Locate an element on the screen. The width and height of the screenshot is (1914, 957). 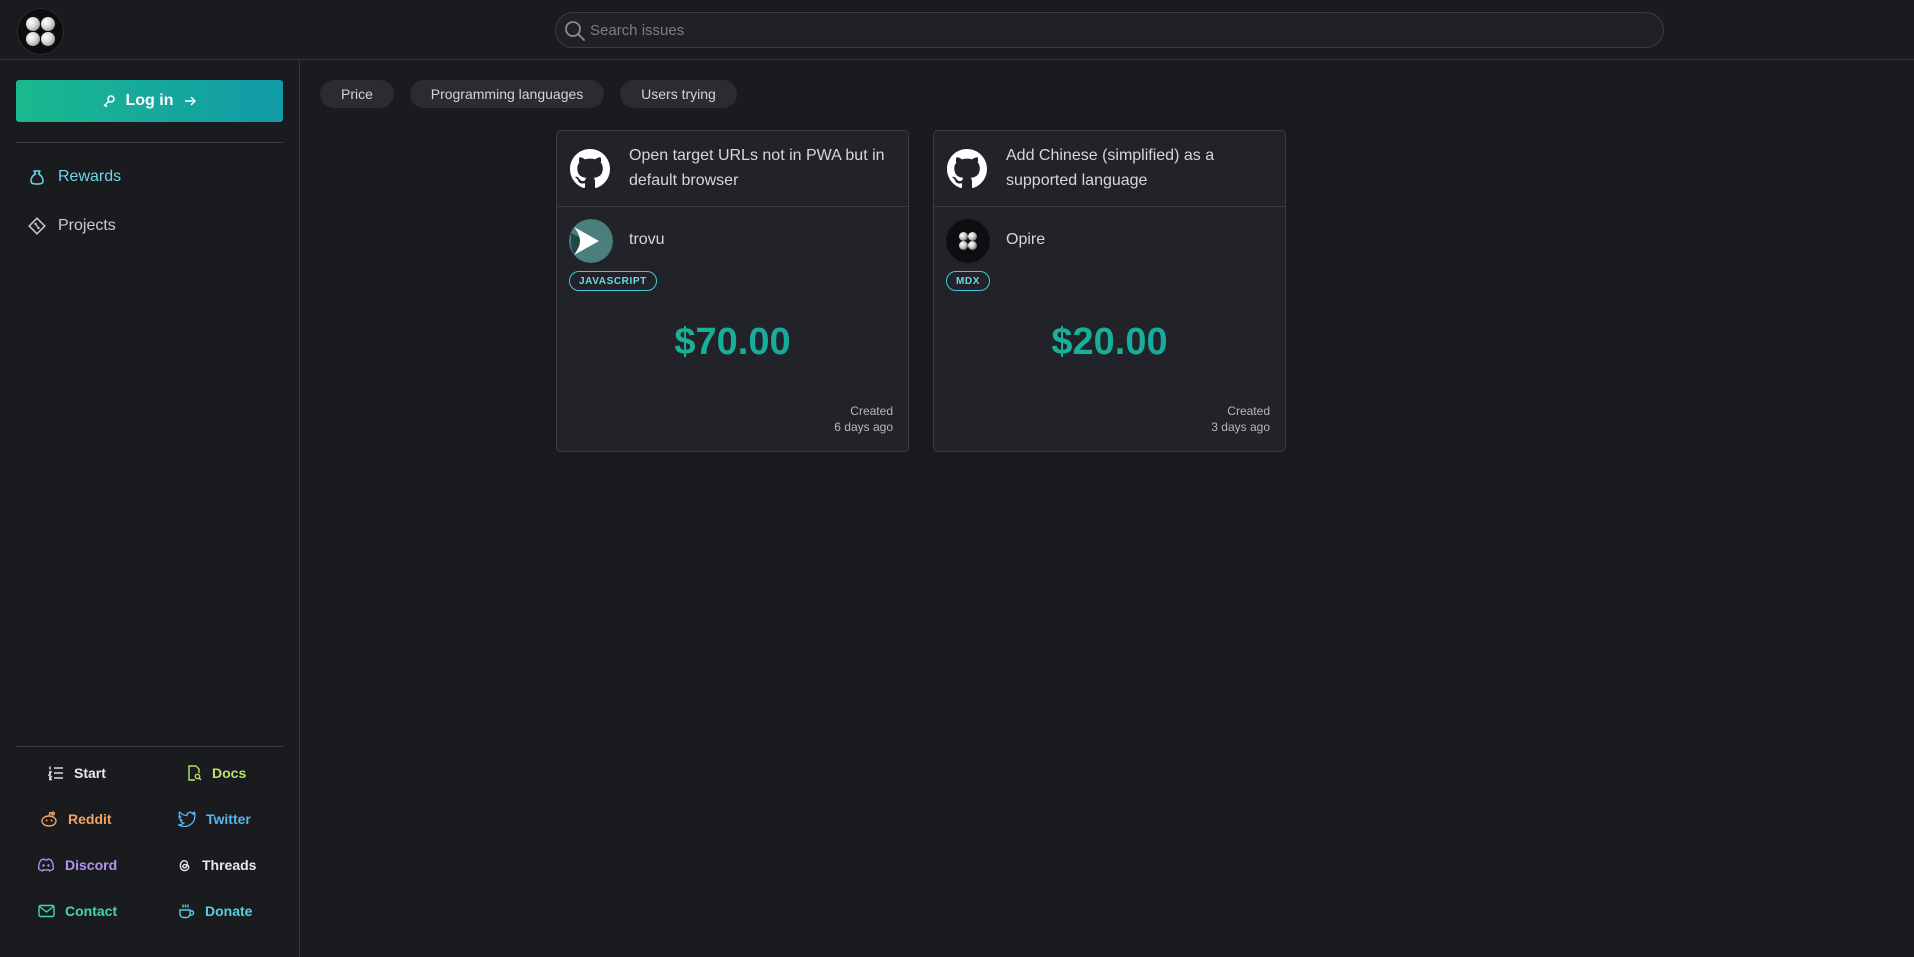
docs-link: Docs is located at coordinates (216, 773).